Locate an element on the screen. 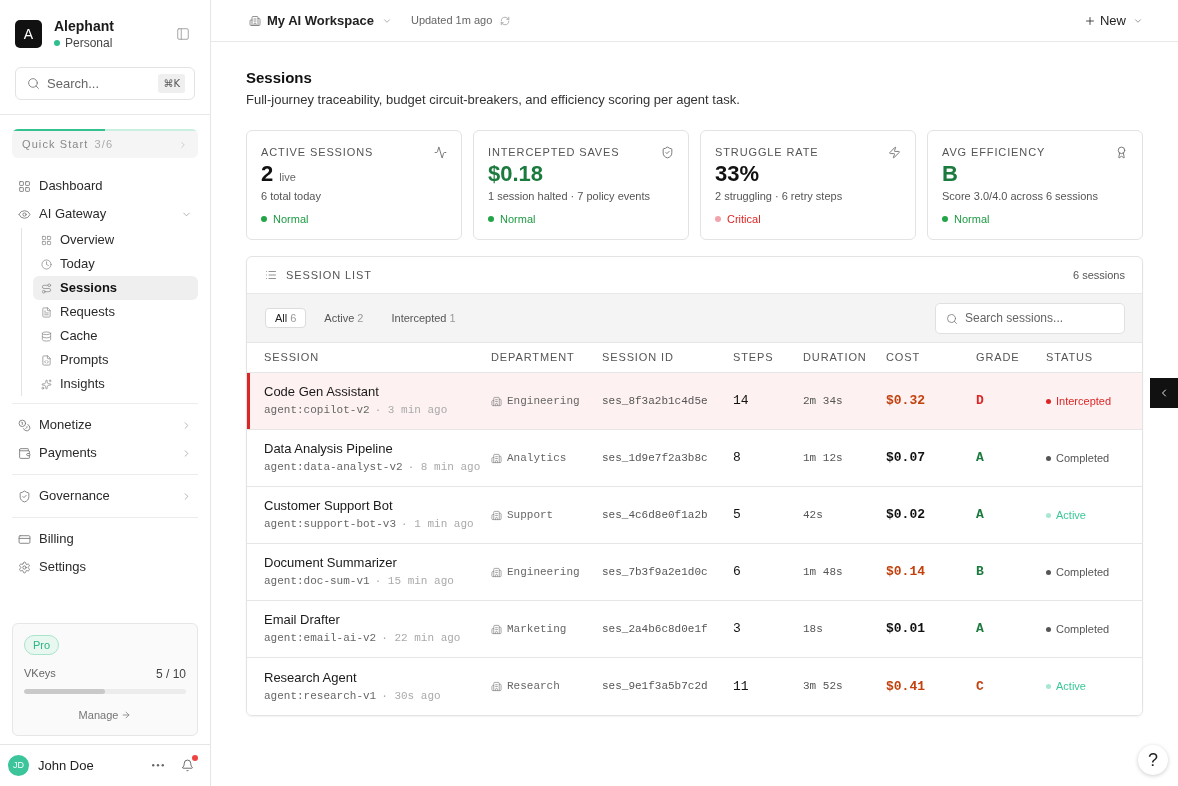 The width and height of the screenshot is (1178, 786). column-header: COST is located at coordinates (904, 358).